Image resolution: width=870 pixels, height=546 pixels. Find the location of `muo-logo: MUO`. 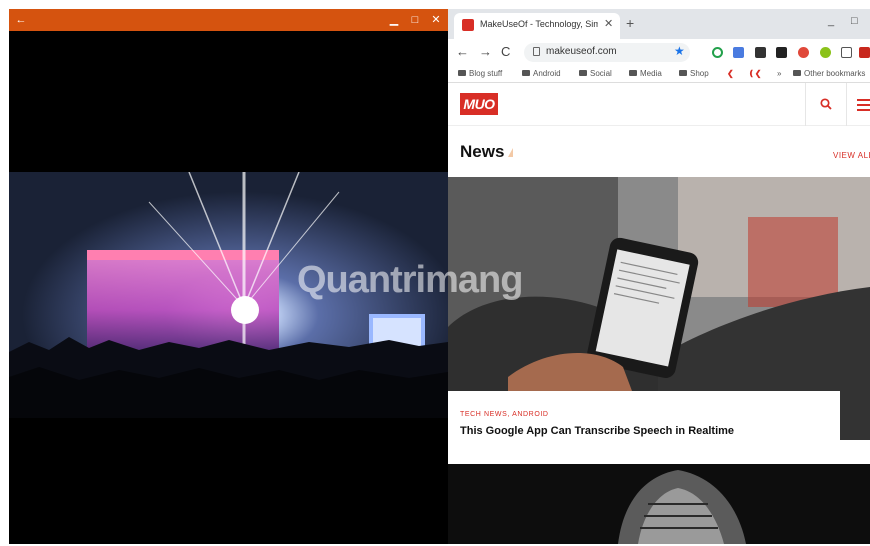

muo-logo: MUO is located at coordinates (479, 104).